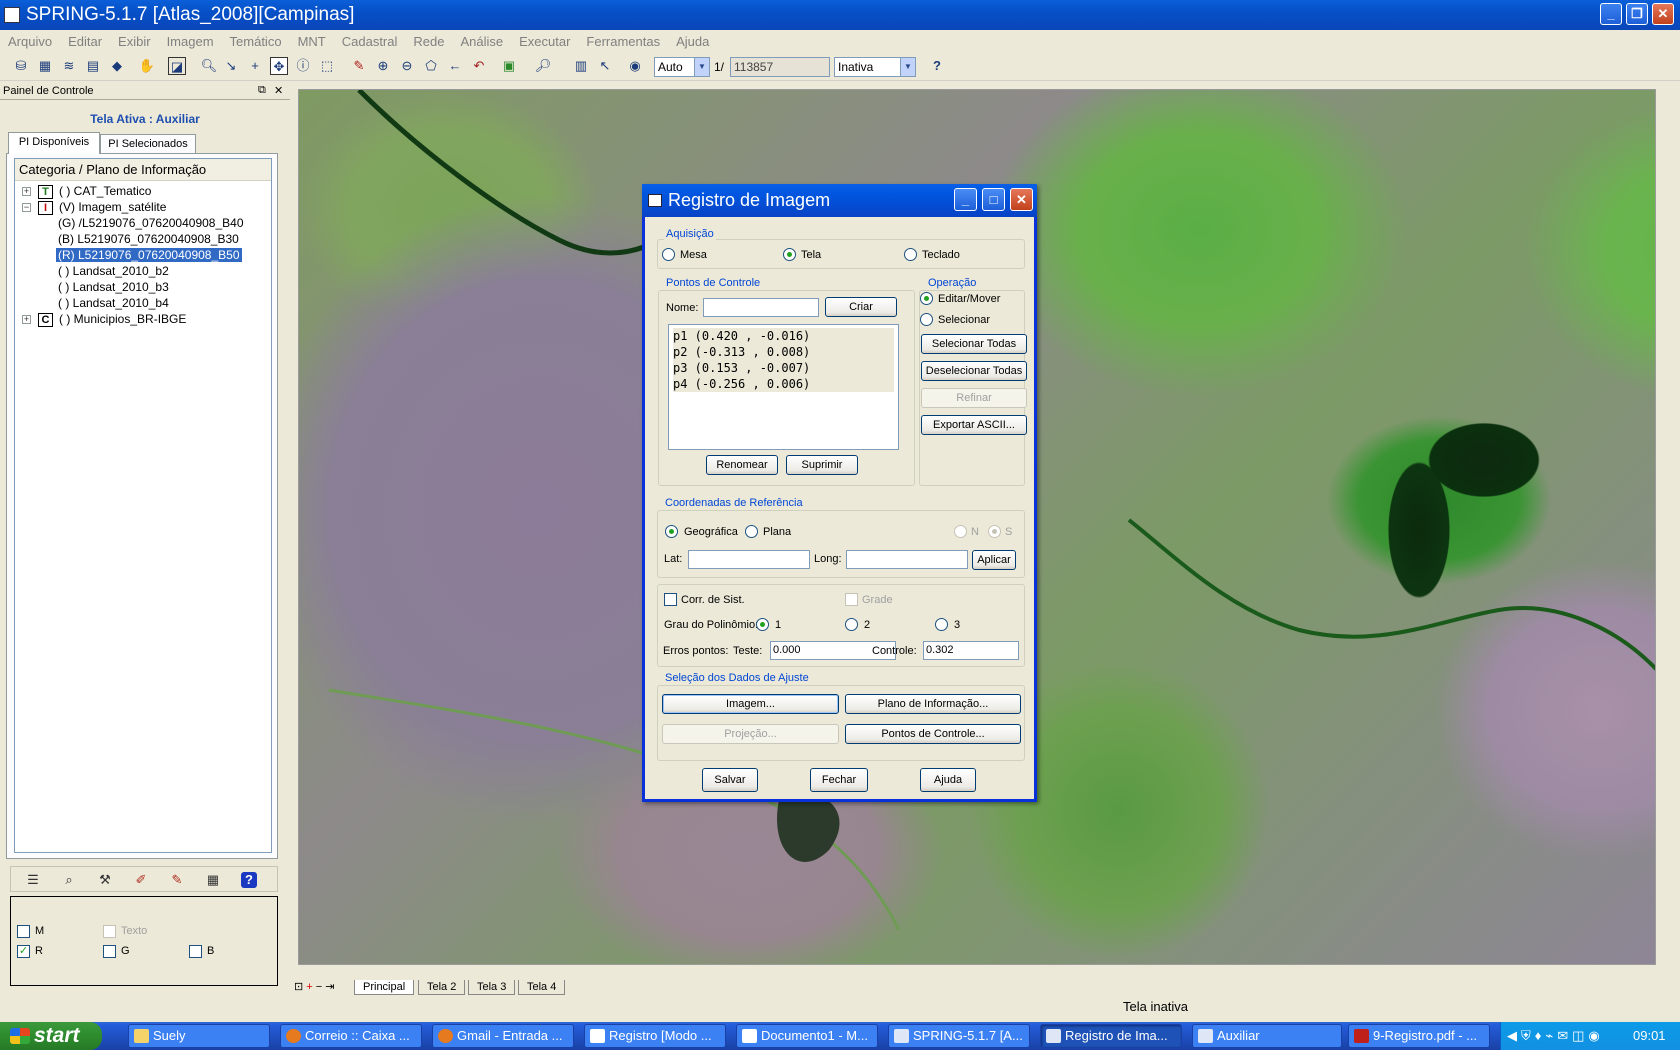 This screenshot has height=1050, width=1680. I want to click on tree-item-landsat-b4: ( ) Landsat_2010_b4, so click(113, 303).